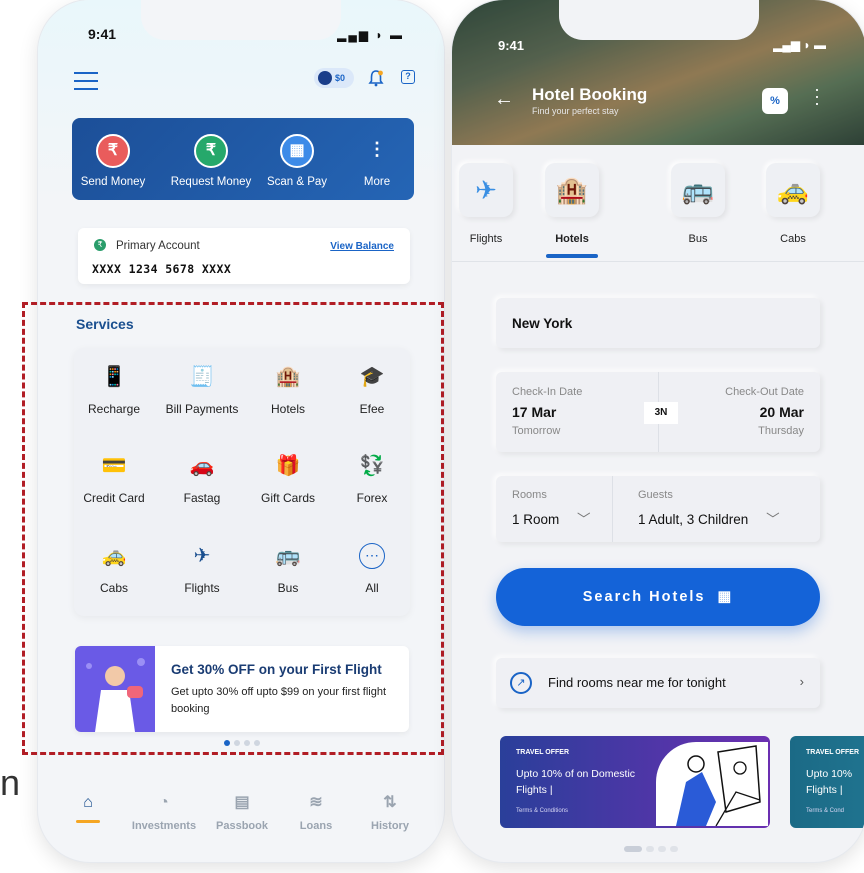 The image size is (864, 873). I want to click on rupee-request-icon: ₹, so click(211, 151).